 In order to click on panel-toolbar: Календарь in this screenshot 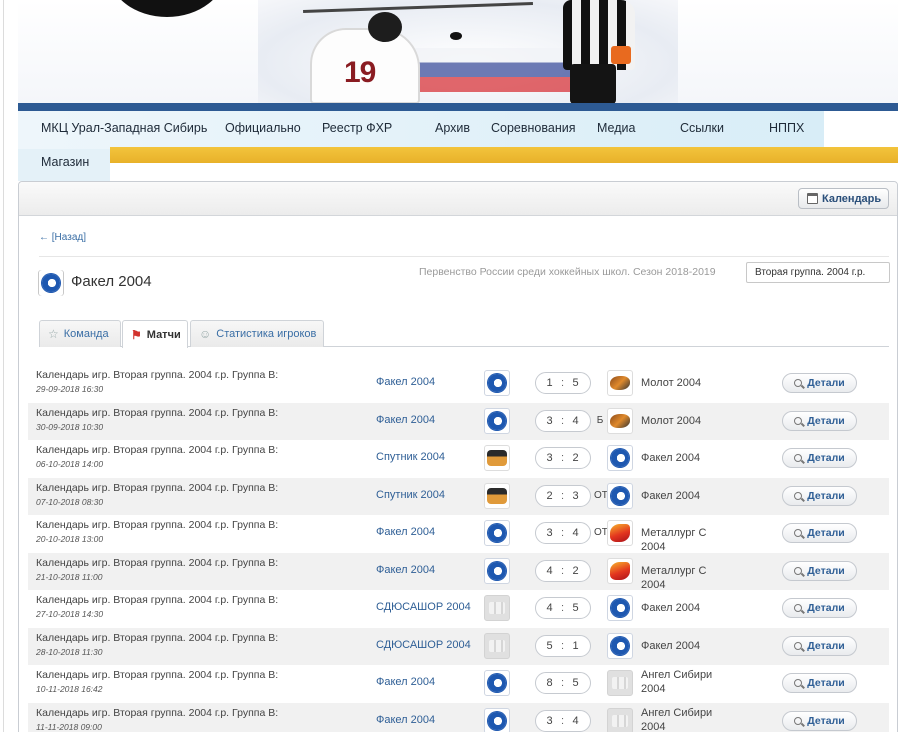, I will do `click(458, 199)`.